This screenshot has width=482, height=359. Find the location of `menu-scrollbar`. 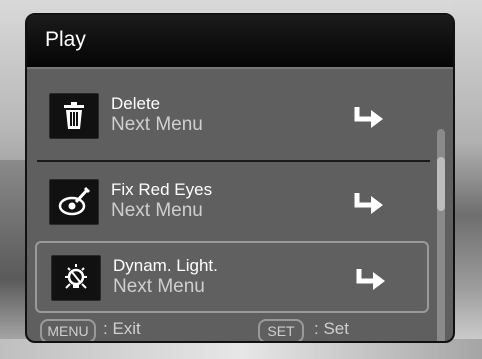

menu-scrollbar is located at coordinates (441, 235).